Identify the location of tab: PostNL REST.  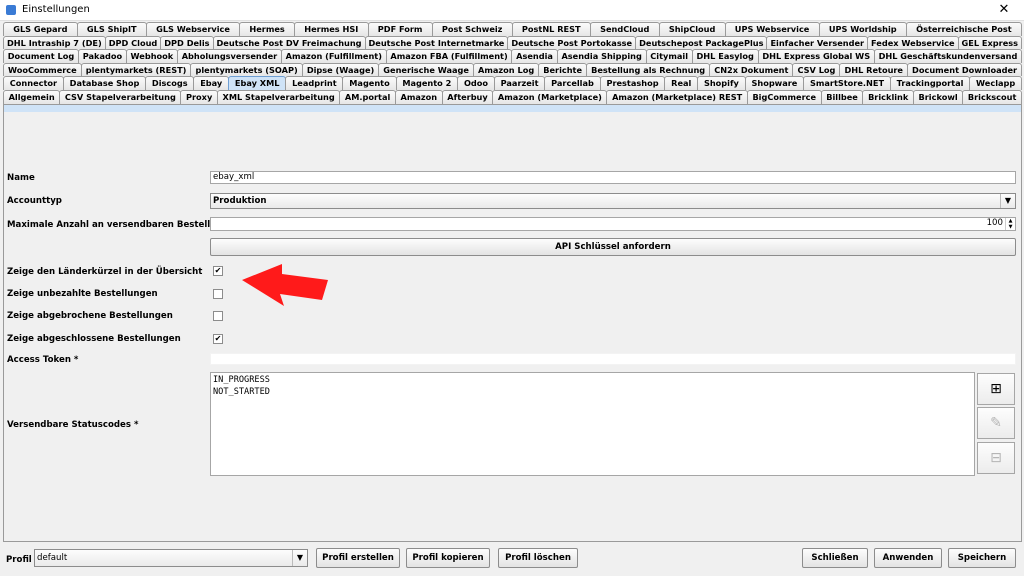
(551, 29).